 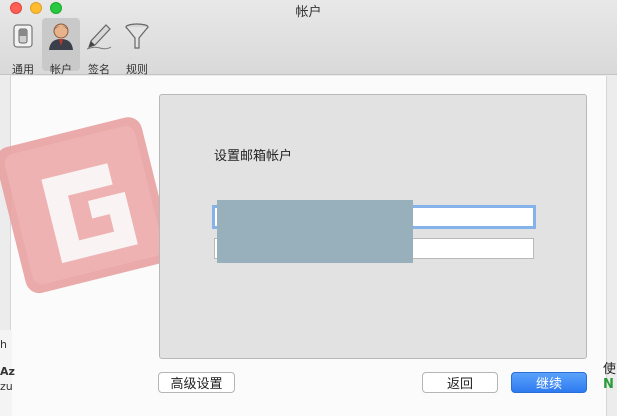 I want to click on background-right-fragment: 使 N, so click(x=610, y=383).